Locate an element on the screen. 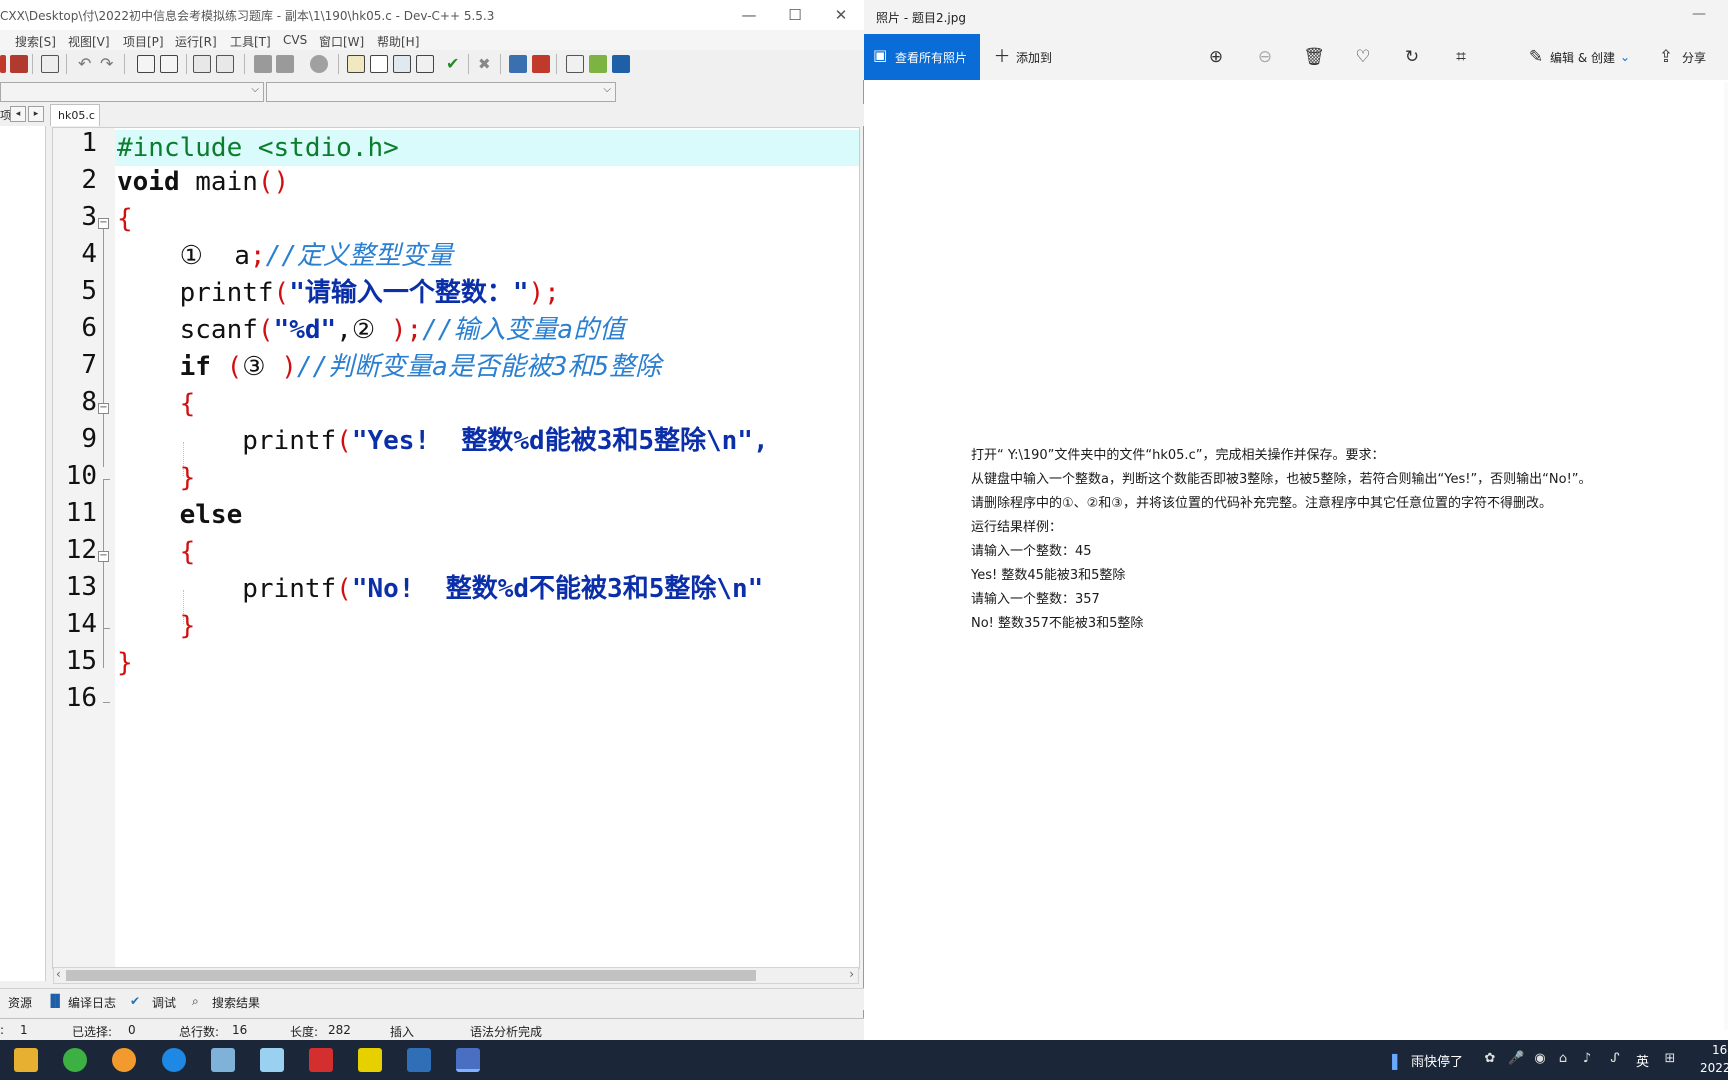  close-button: ✕ is located at coordinates (841, 15).